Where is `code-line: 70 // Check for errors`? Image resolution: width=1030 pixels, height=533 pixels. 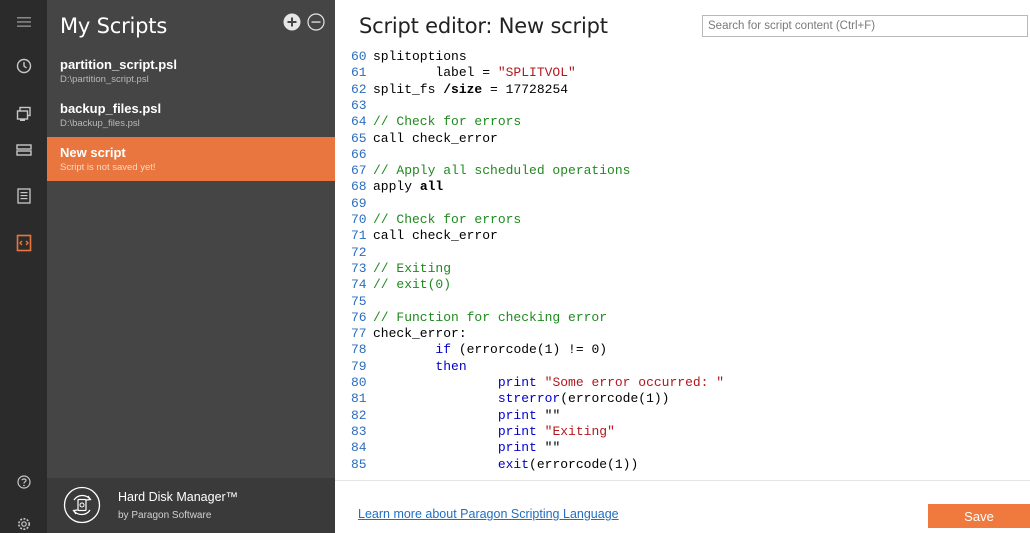
code-line: 70 // Check for errors is located at coordinates (435, 220).